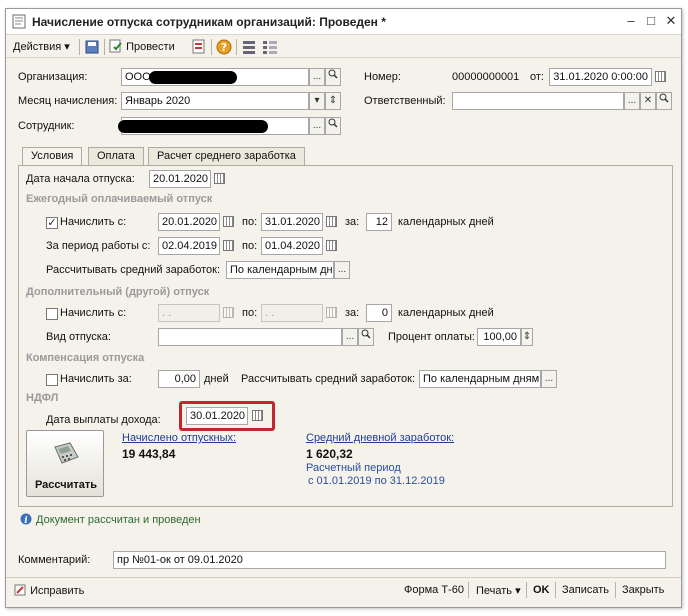 Image resolution: width=688 pixels, height=616 pixels. Describe the element at coordinates (215, 101) in the screenshot. I see `month-field: Январь 2020` at that location.